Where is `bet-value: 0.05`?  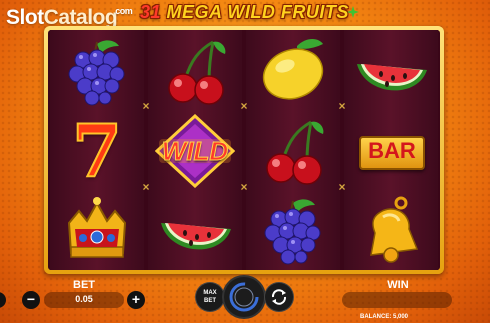
bet-value: 0.05 is located at coordinates (84, 299).